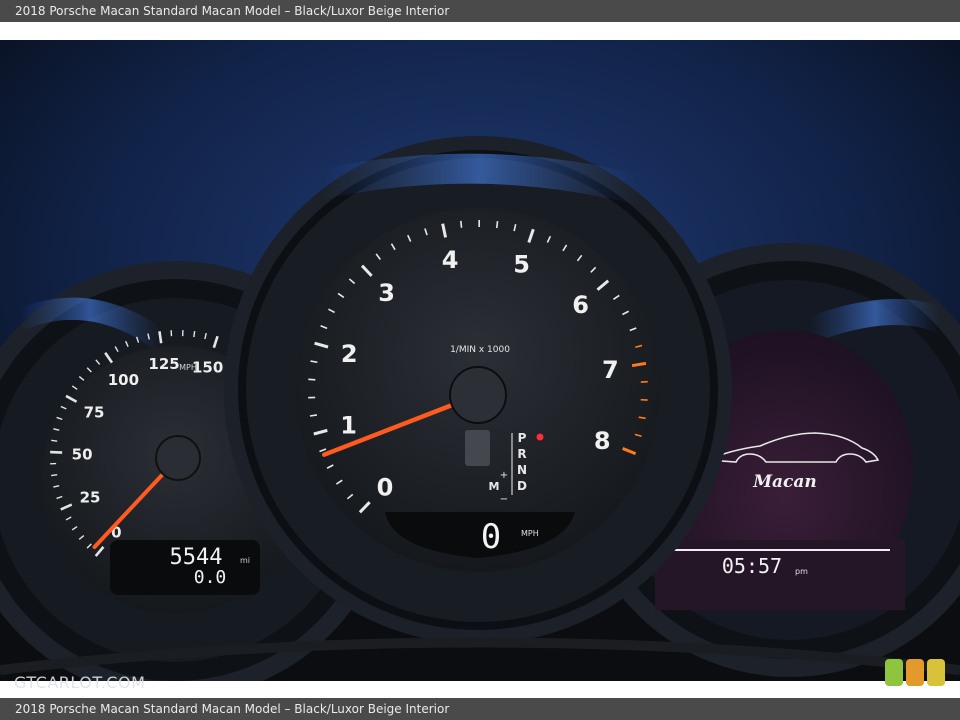 This screenshot has height=720, width=960. What do you see at coordinates (504, 499) in the screenshot?
I see `manual-minus: −` at bounding box center [504, 499].